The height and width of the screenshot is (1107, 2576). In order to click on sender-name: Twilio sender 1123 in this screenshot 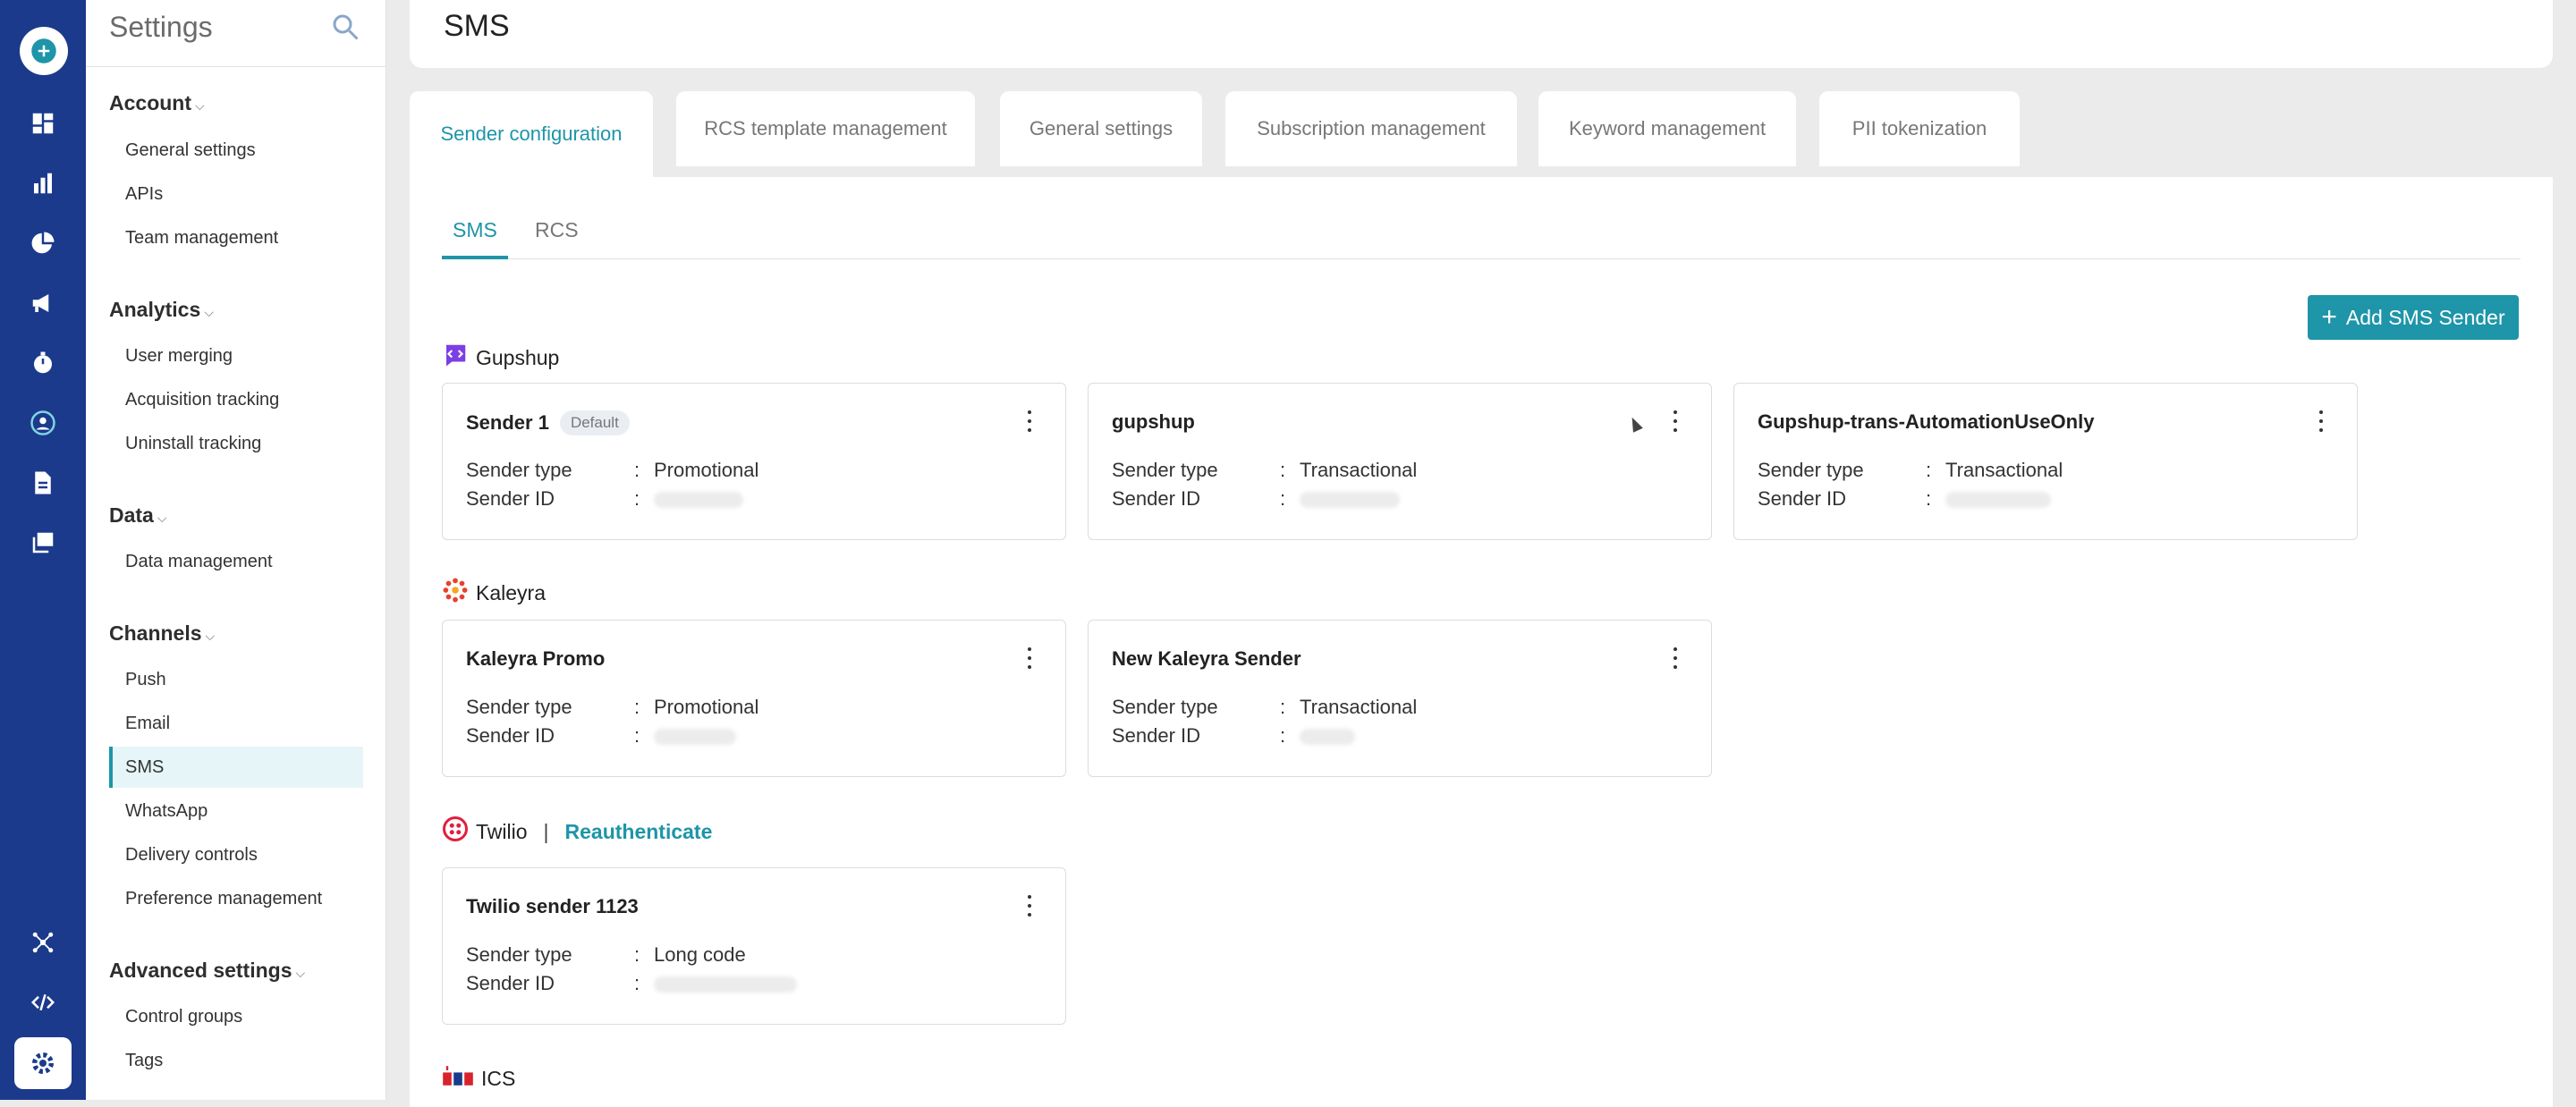, I will do `click(552, 906)`.